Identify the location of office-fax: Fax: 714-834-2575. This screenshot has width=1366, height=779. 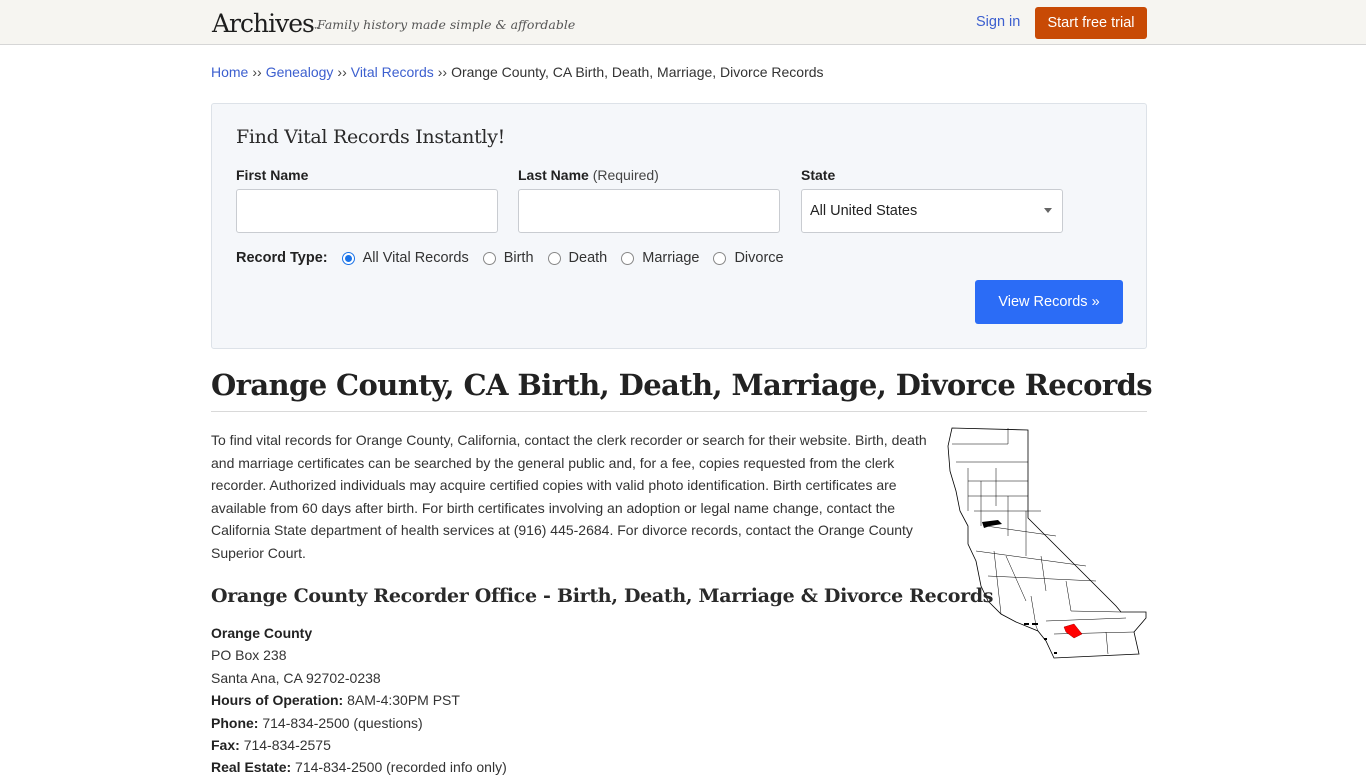
(359, 745).